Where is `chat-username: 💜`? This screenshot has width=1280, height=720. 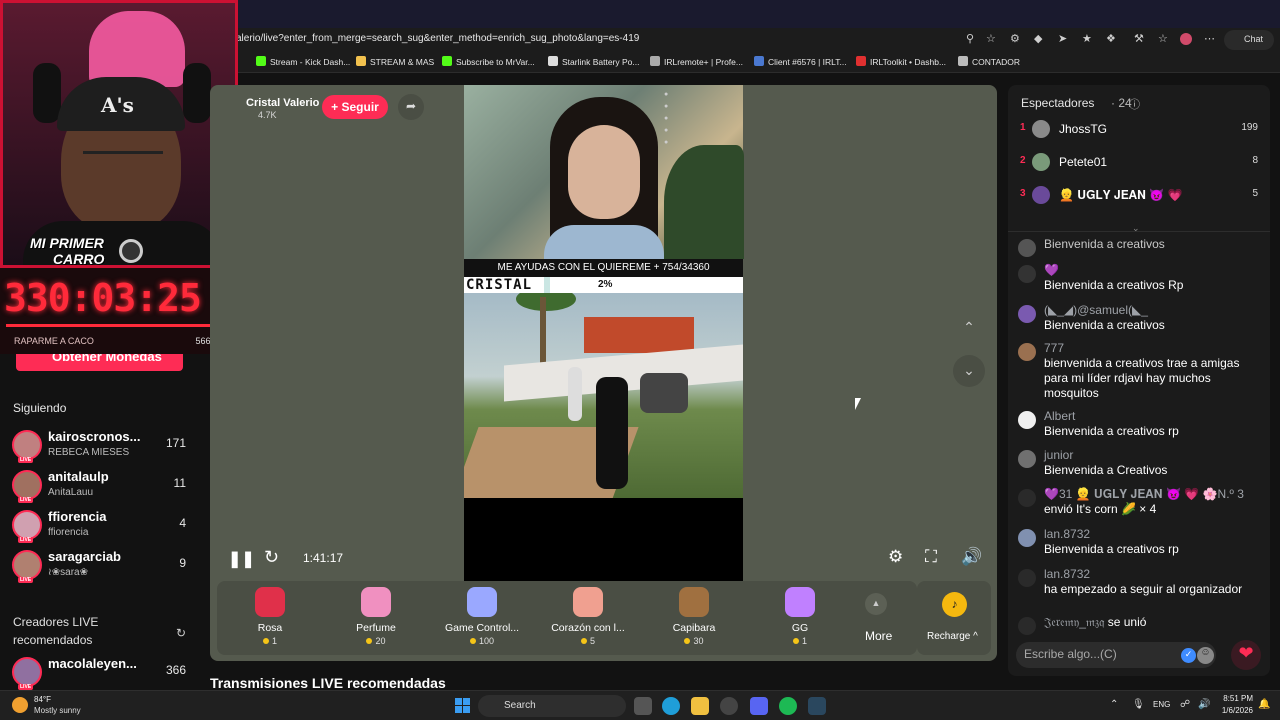 chat-username: 💜 is located at coordinates (1051, 270).